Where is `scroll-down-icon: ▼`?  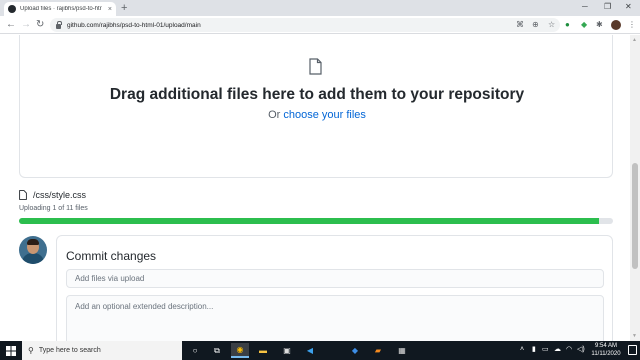
scroll-down-icon: ▼ is located at coordinates (634, 336).